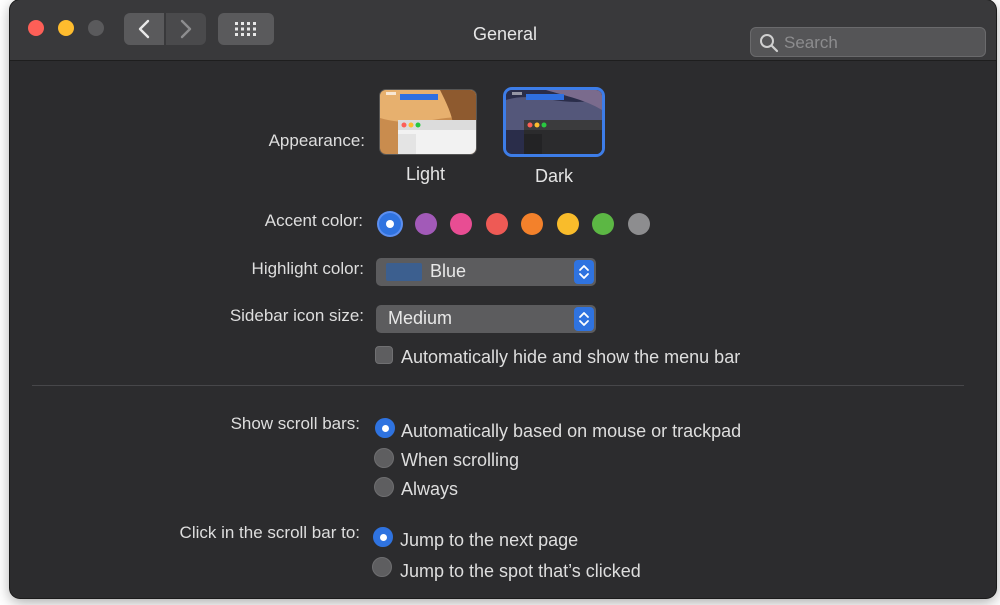 This screenshot has width=1000, height=605. What do you see at coordinates (498, 385) in the screenshot?
I see `section-divider` at bounding box center [498, 385].